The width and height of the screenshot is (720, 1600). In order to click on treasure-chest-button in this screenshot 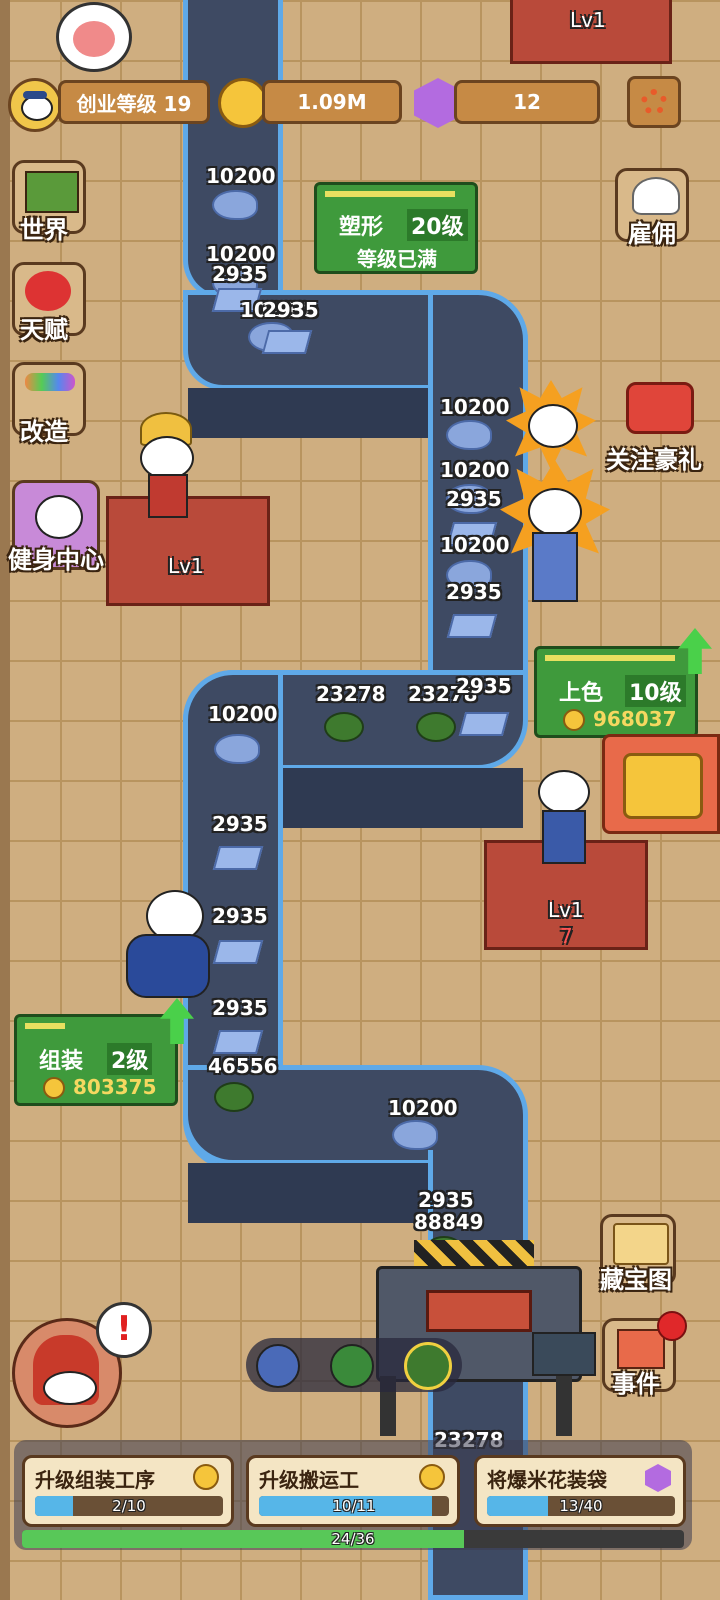, I will do `click(661, 784)`.